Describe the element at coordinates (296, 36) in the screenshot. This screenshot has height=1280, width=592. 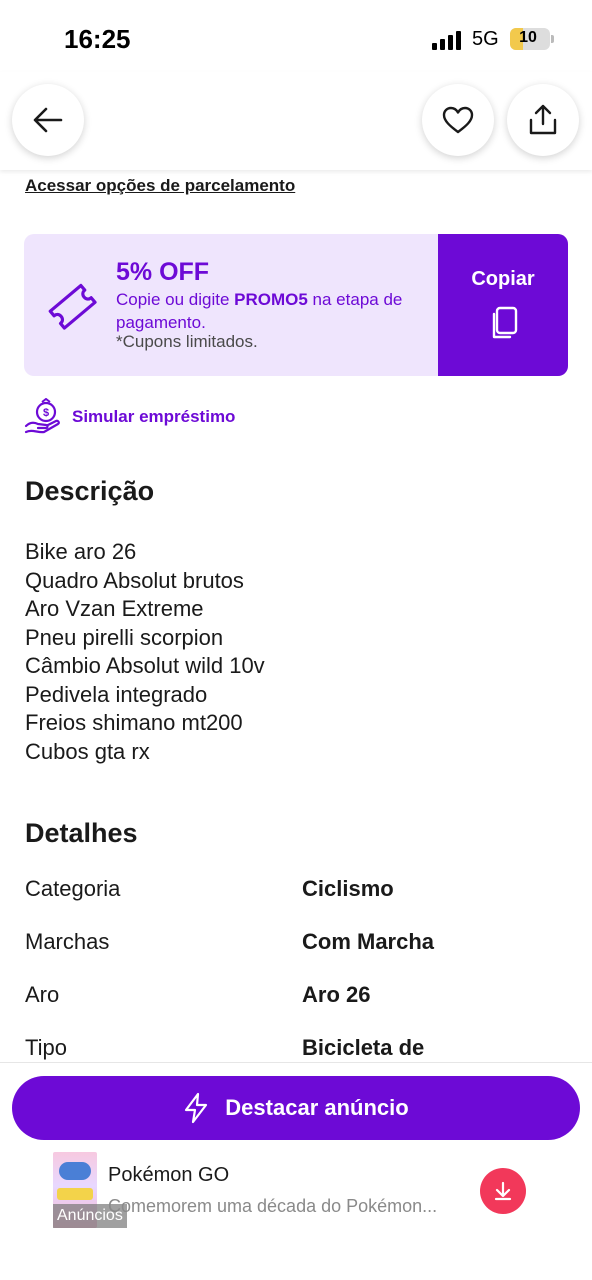
I see `status-bar: 16:25 5G 10` at that location.